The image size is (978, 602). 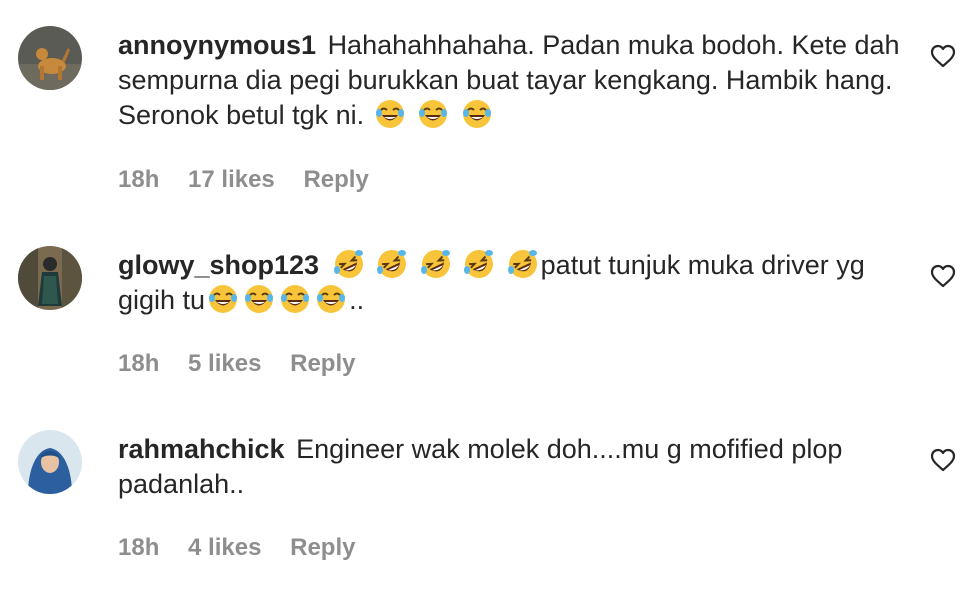 I want to click on comment-username: rahmahchick, so click(x=201, y=449).